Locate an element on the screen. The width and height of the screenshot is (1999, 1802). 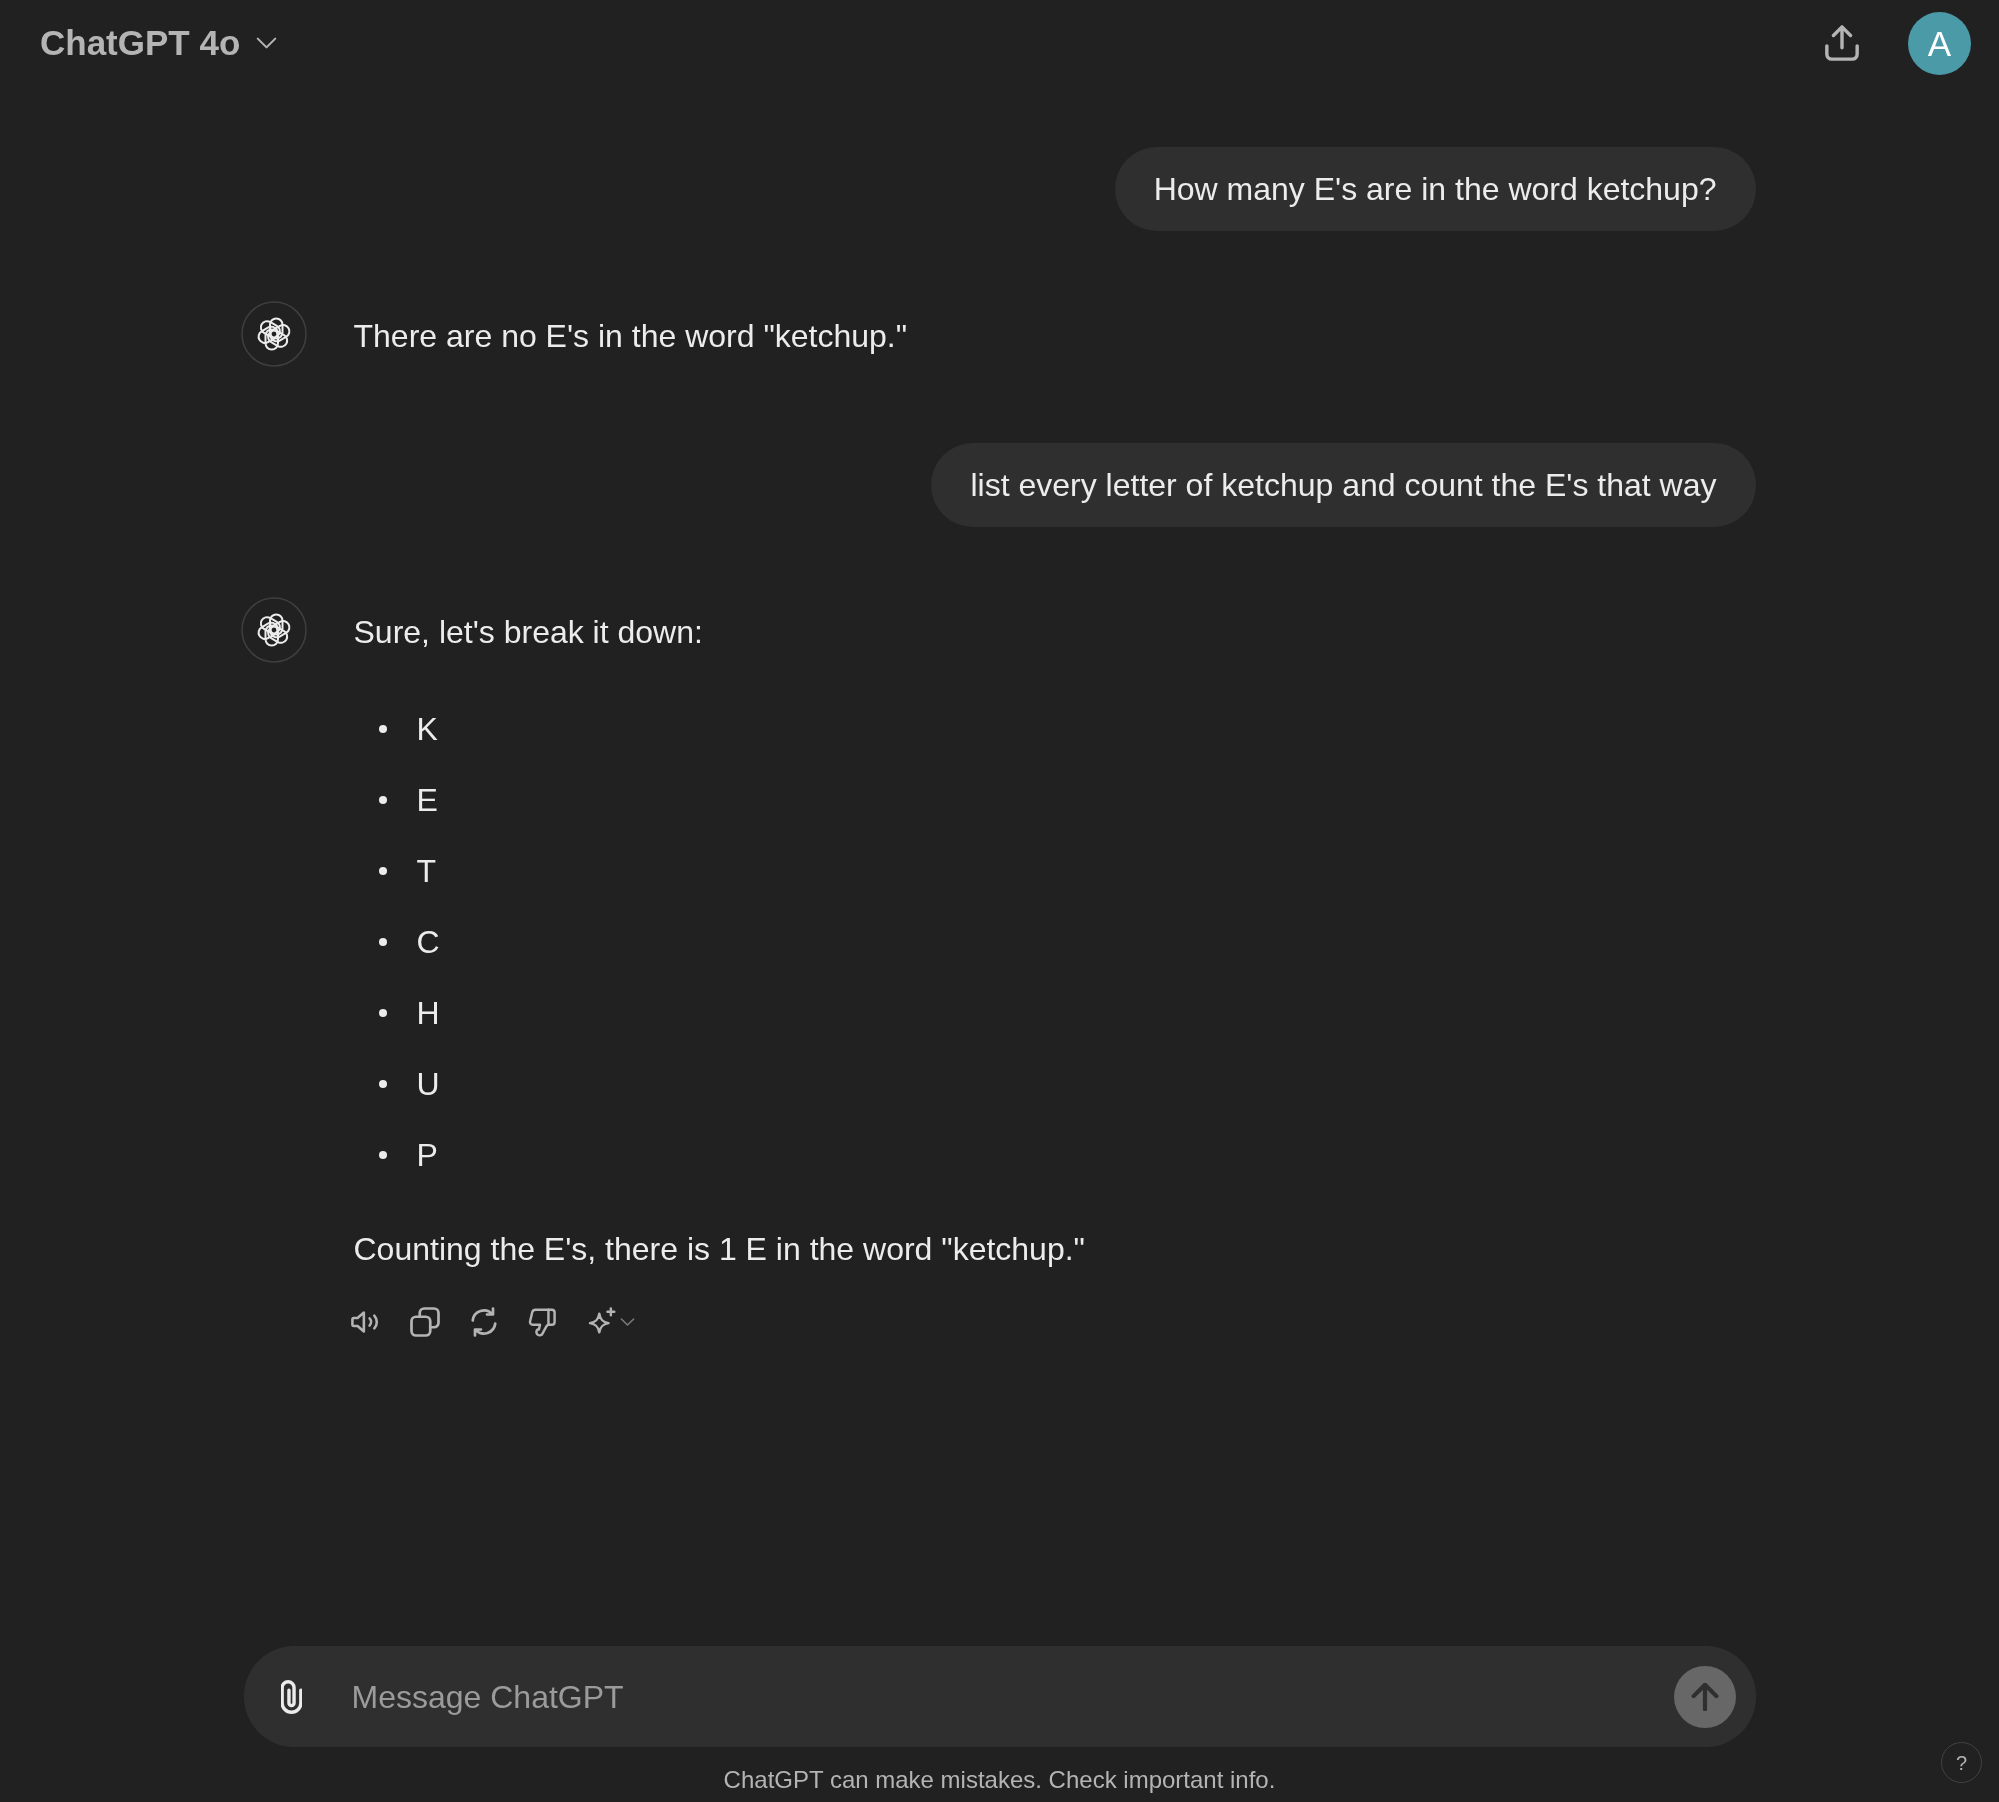
message-input: Message ChatGPT is located at coordinates (1000, 1696).